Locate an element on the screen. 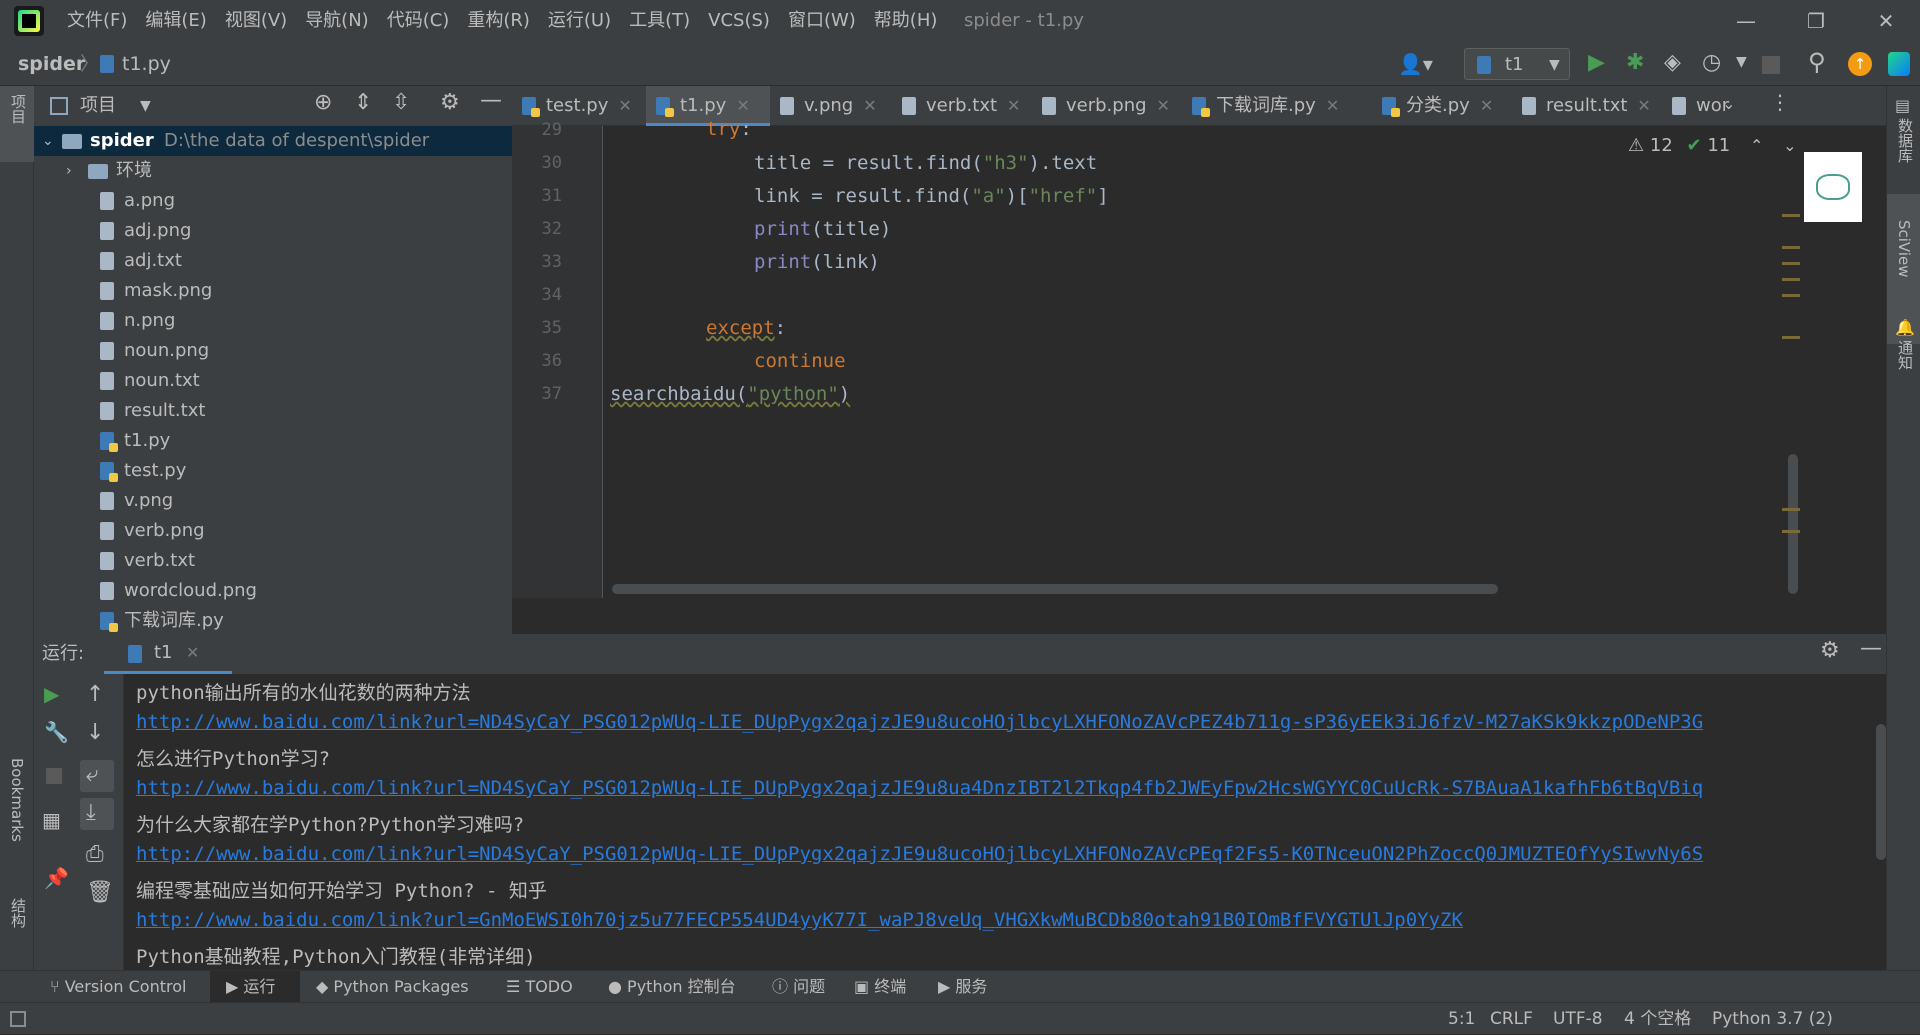 Image resolution: width=1920 pixels, height=1035 pixels. tree-file-item: test.py is located at coordinates (273, 471).